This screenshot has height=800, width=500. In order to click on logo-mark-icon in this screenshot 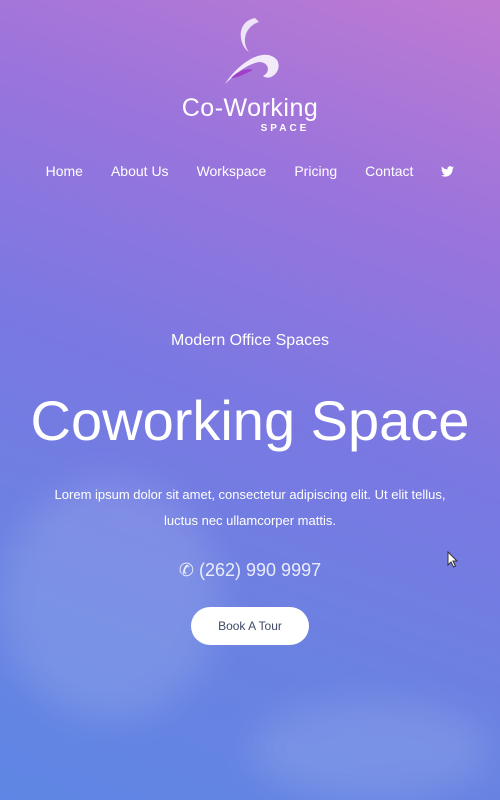, I will do `click(252, 51)`.